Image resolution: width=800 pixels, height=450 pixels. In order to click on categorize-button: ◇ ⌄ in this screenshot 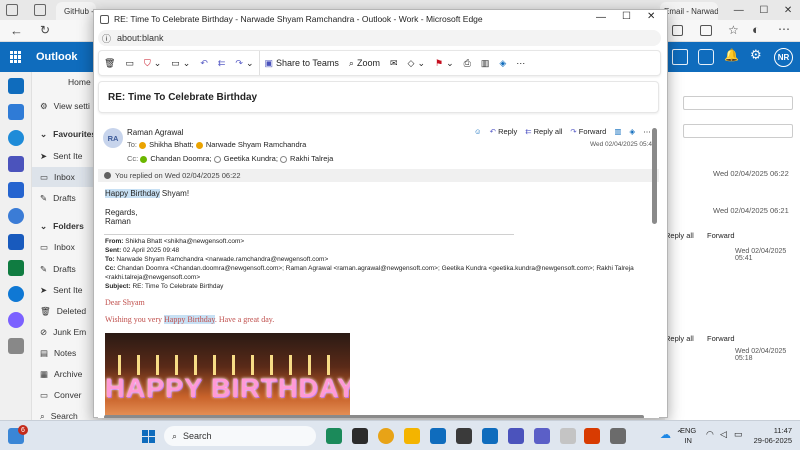, I will do `click(416, 63)`.